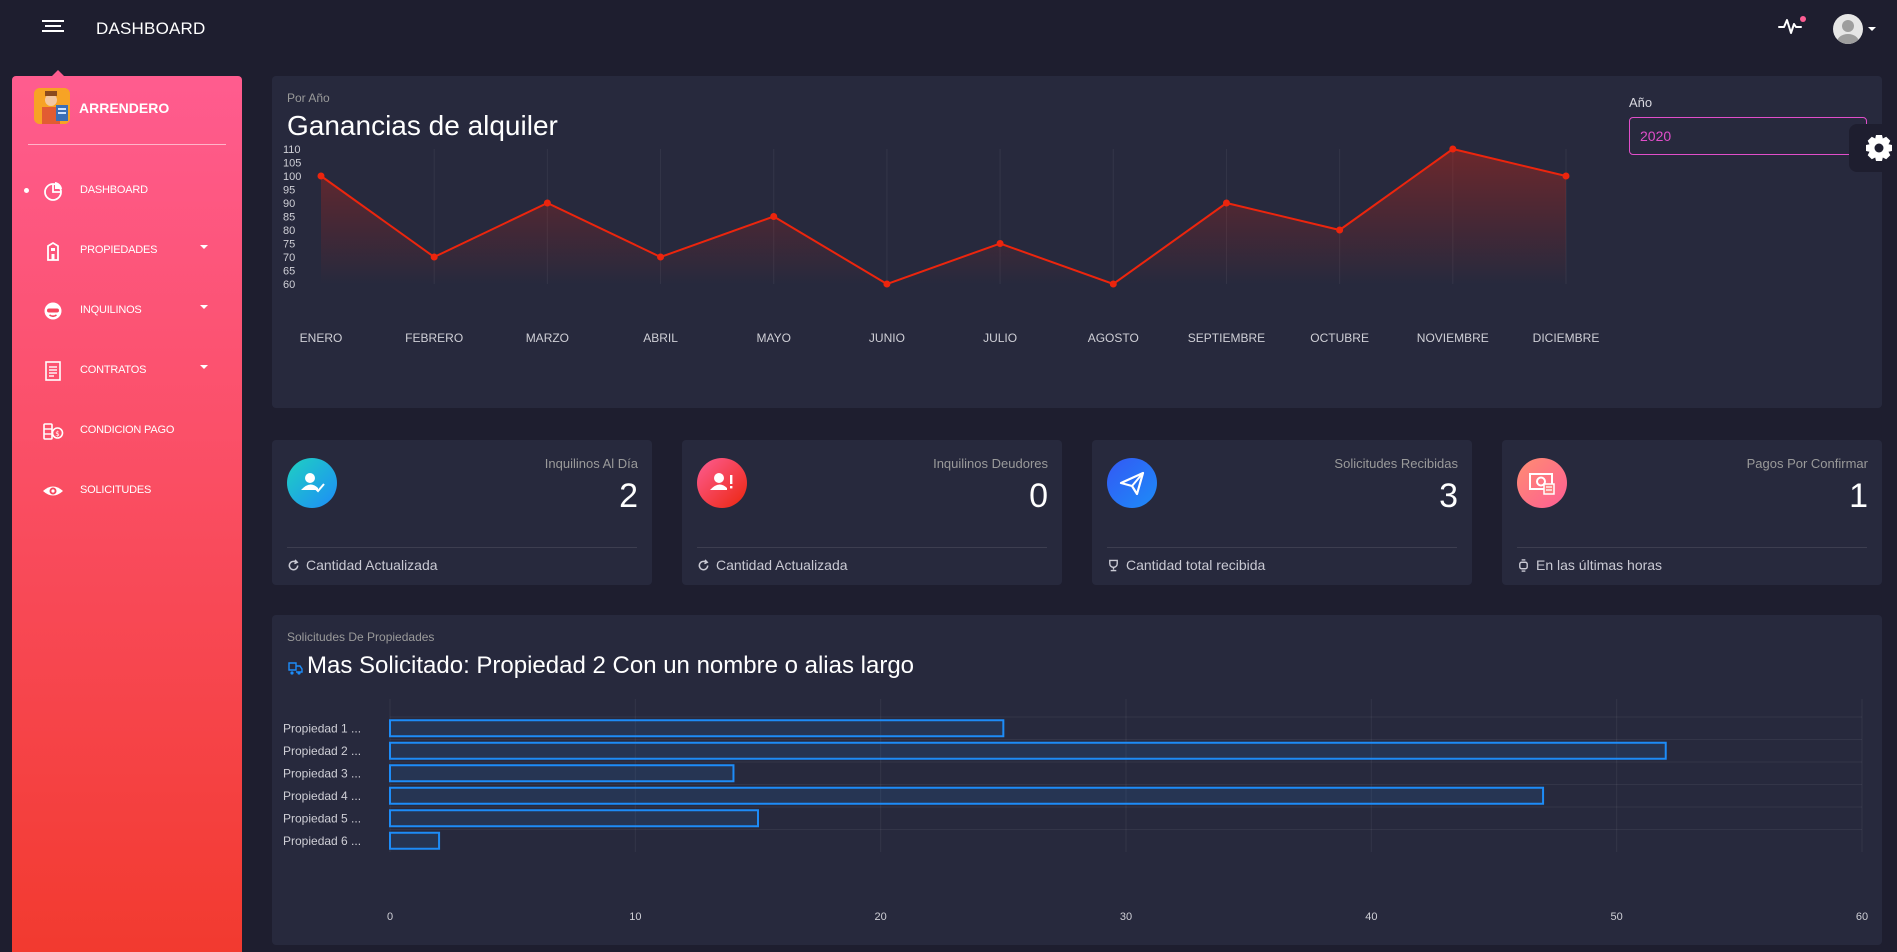  Describe the element at coordinates (722, 483) in the screenshot. I see `user-alert-icon` at that location.